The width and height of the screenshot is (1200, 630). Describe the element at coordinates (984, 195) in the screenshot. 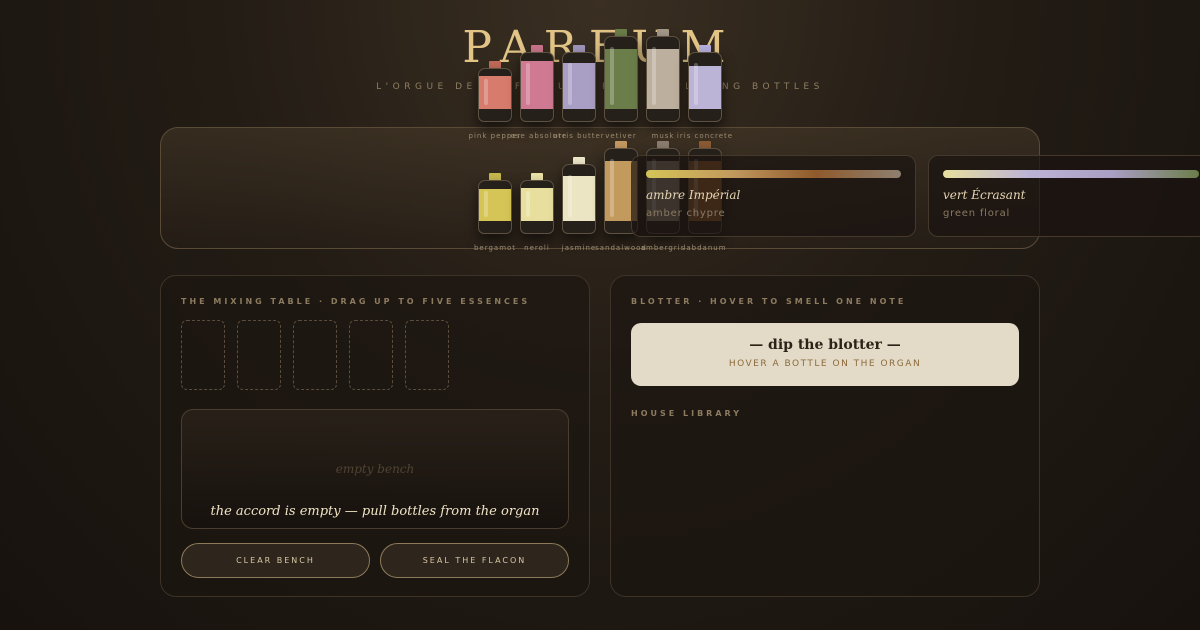

I see `library-card-name: vert Écrasant` at that location.